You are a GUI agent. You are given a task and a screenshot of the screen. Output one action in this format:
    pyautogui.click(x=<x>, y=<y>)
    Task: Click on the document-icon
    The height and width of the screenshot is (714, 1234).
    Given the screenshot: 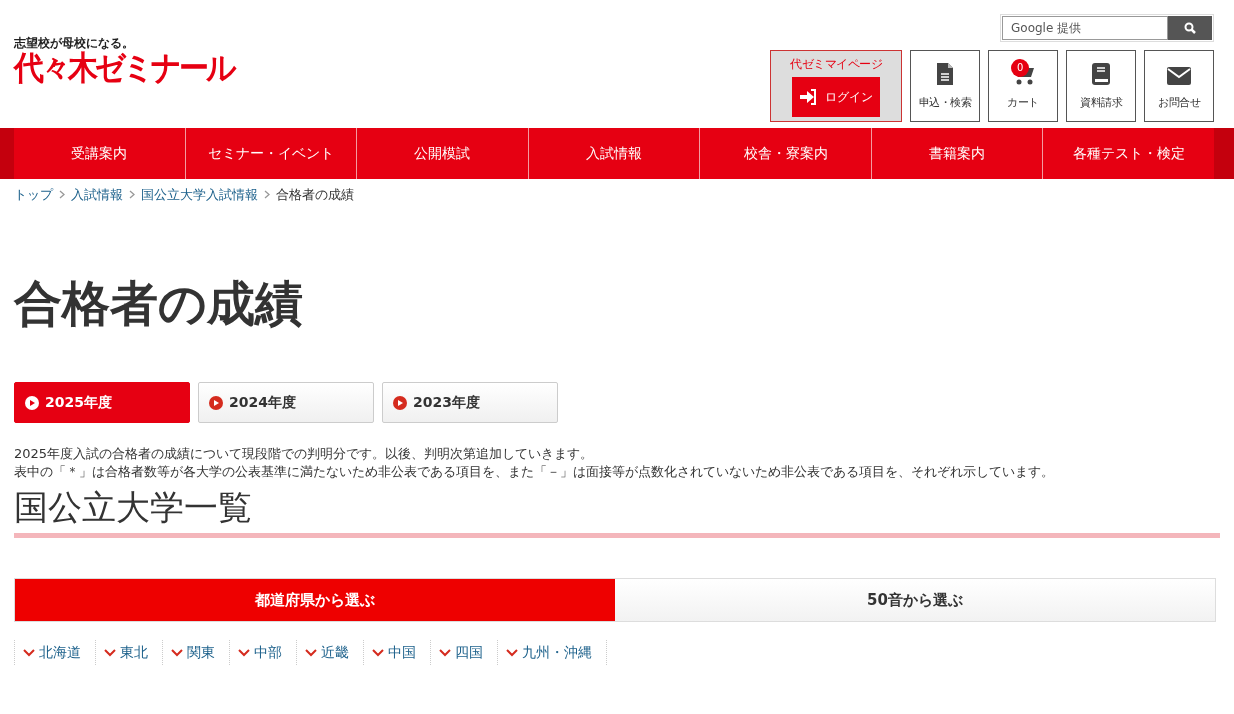 What is the action you would take?
    pyautogui.click(x=945, y=73)
    